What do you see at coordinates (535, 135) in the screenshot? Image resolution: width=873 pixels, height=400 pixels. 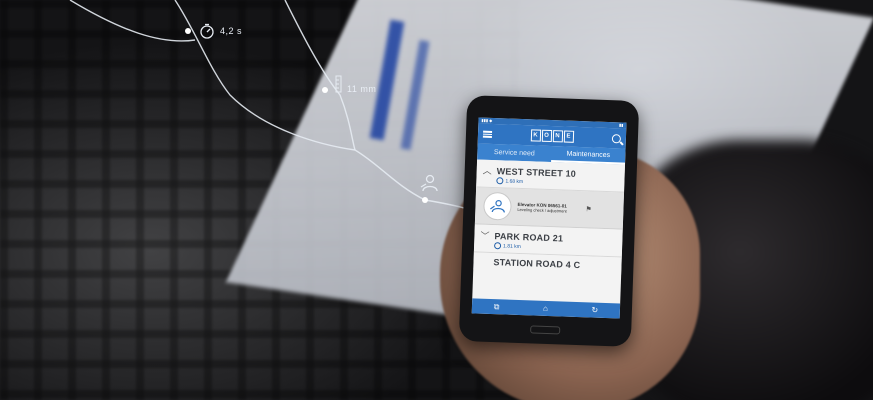 I see `logo-letter: K` at bounding box center [535, 135].